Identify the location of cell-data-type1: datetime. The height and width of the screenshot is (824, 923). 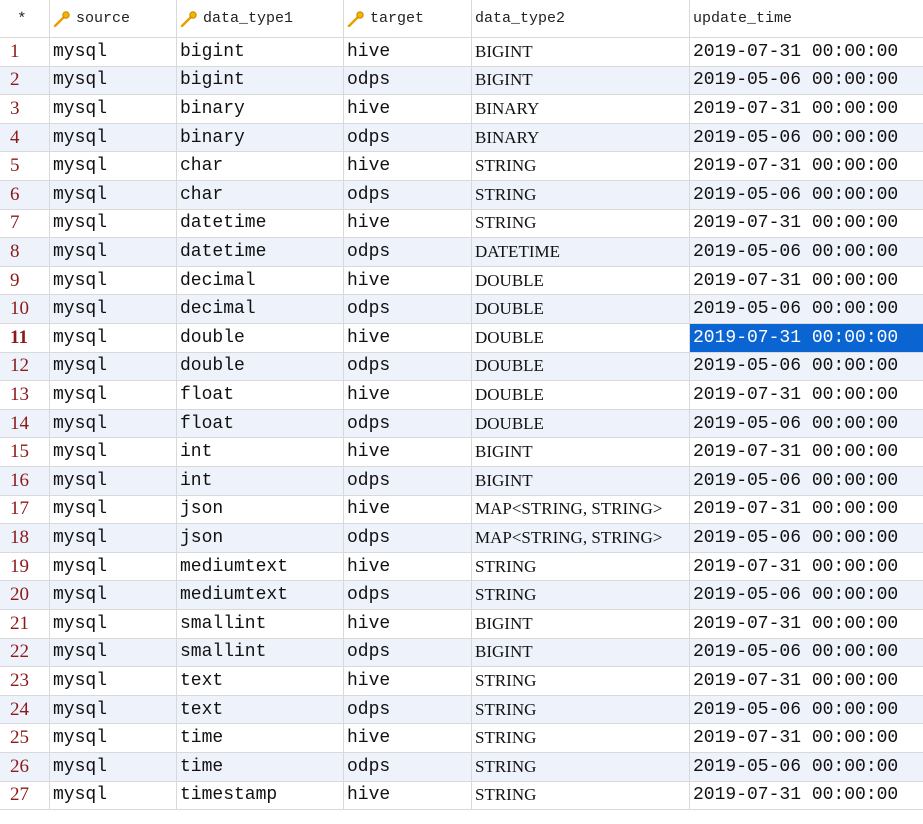
(260, 252).